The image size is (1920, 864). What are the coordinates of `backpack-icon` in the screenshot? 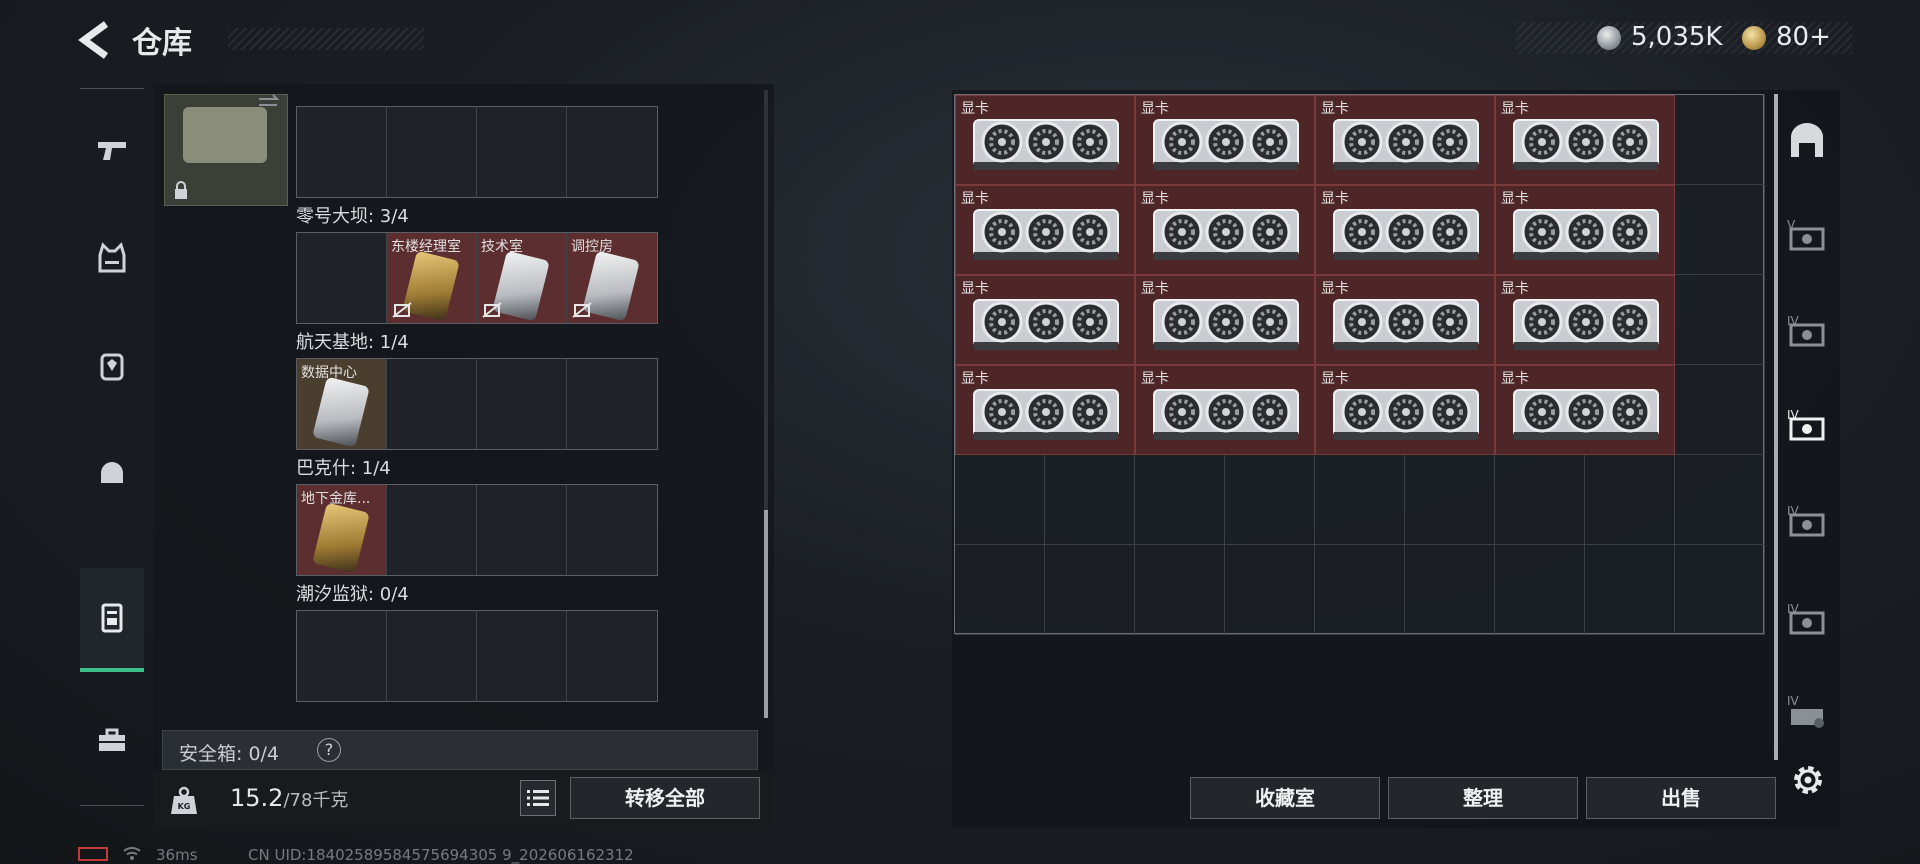 It's located at (112, 367).